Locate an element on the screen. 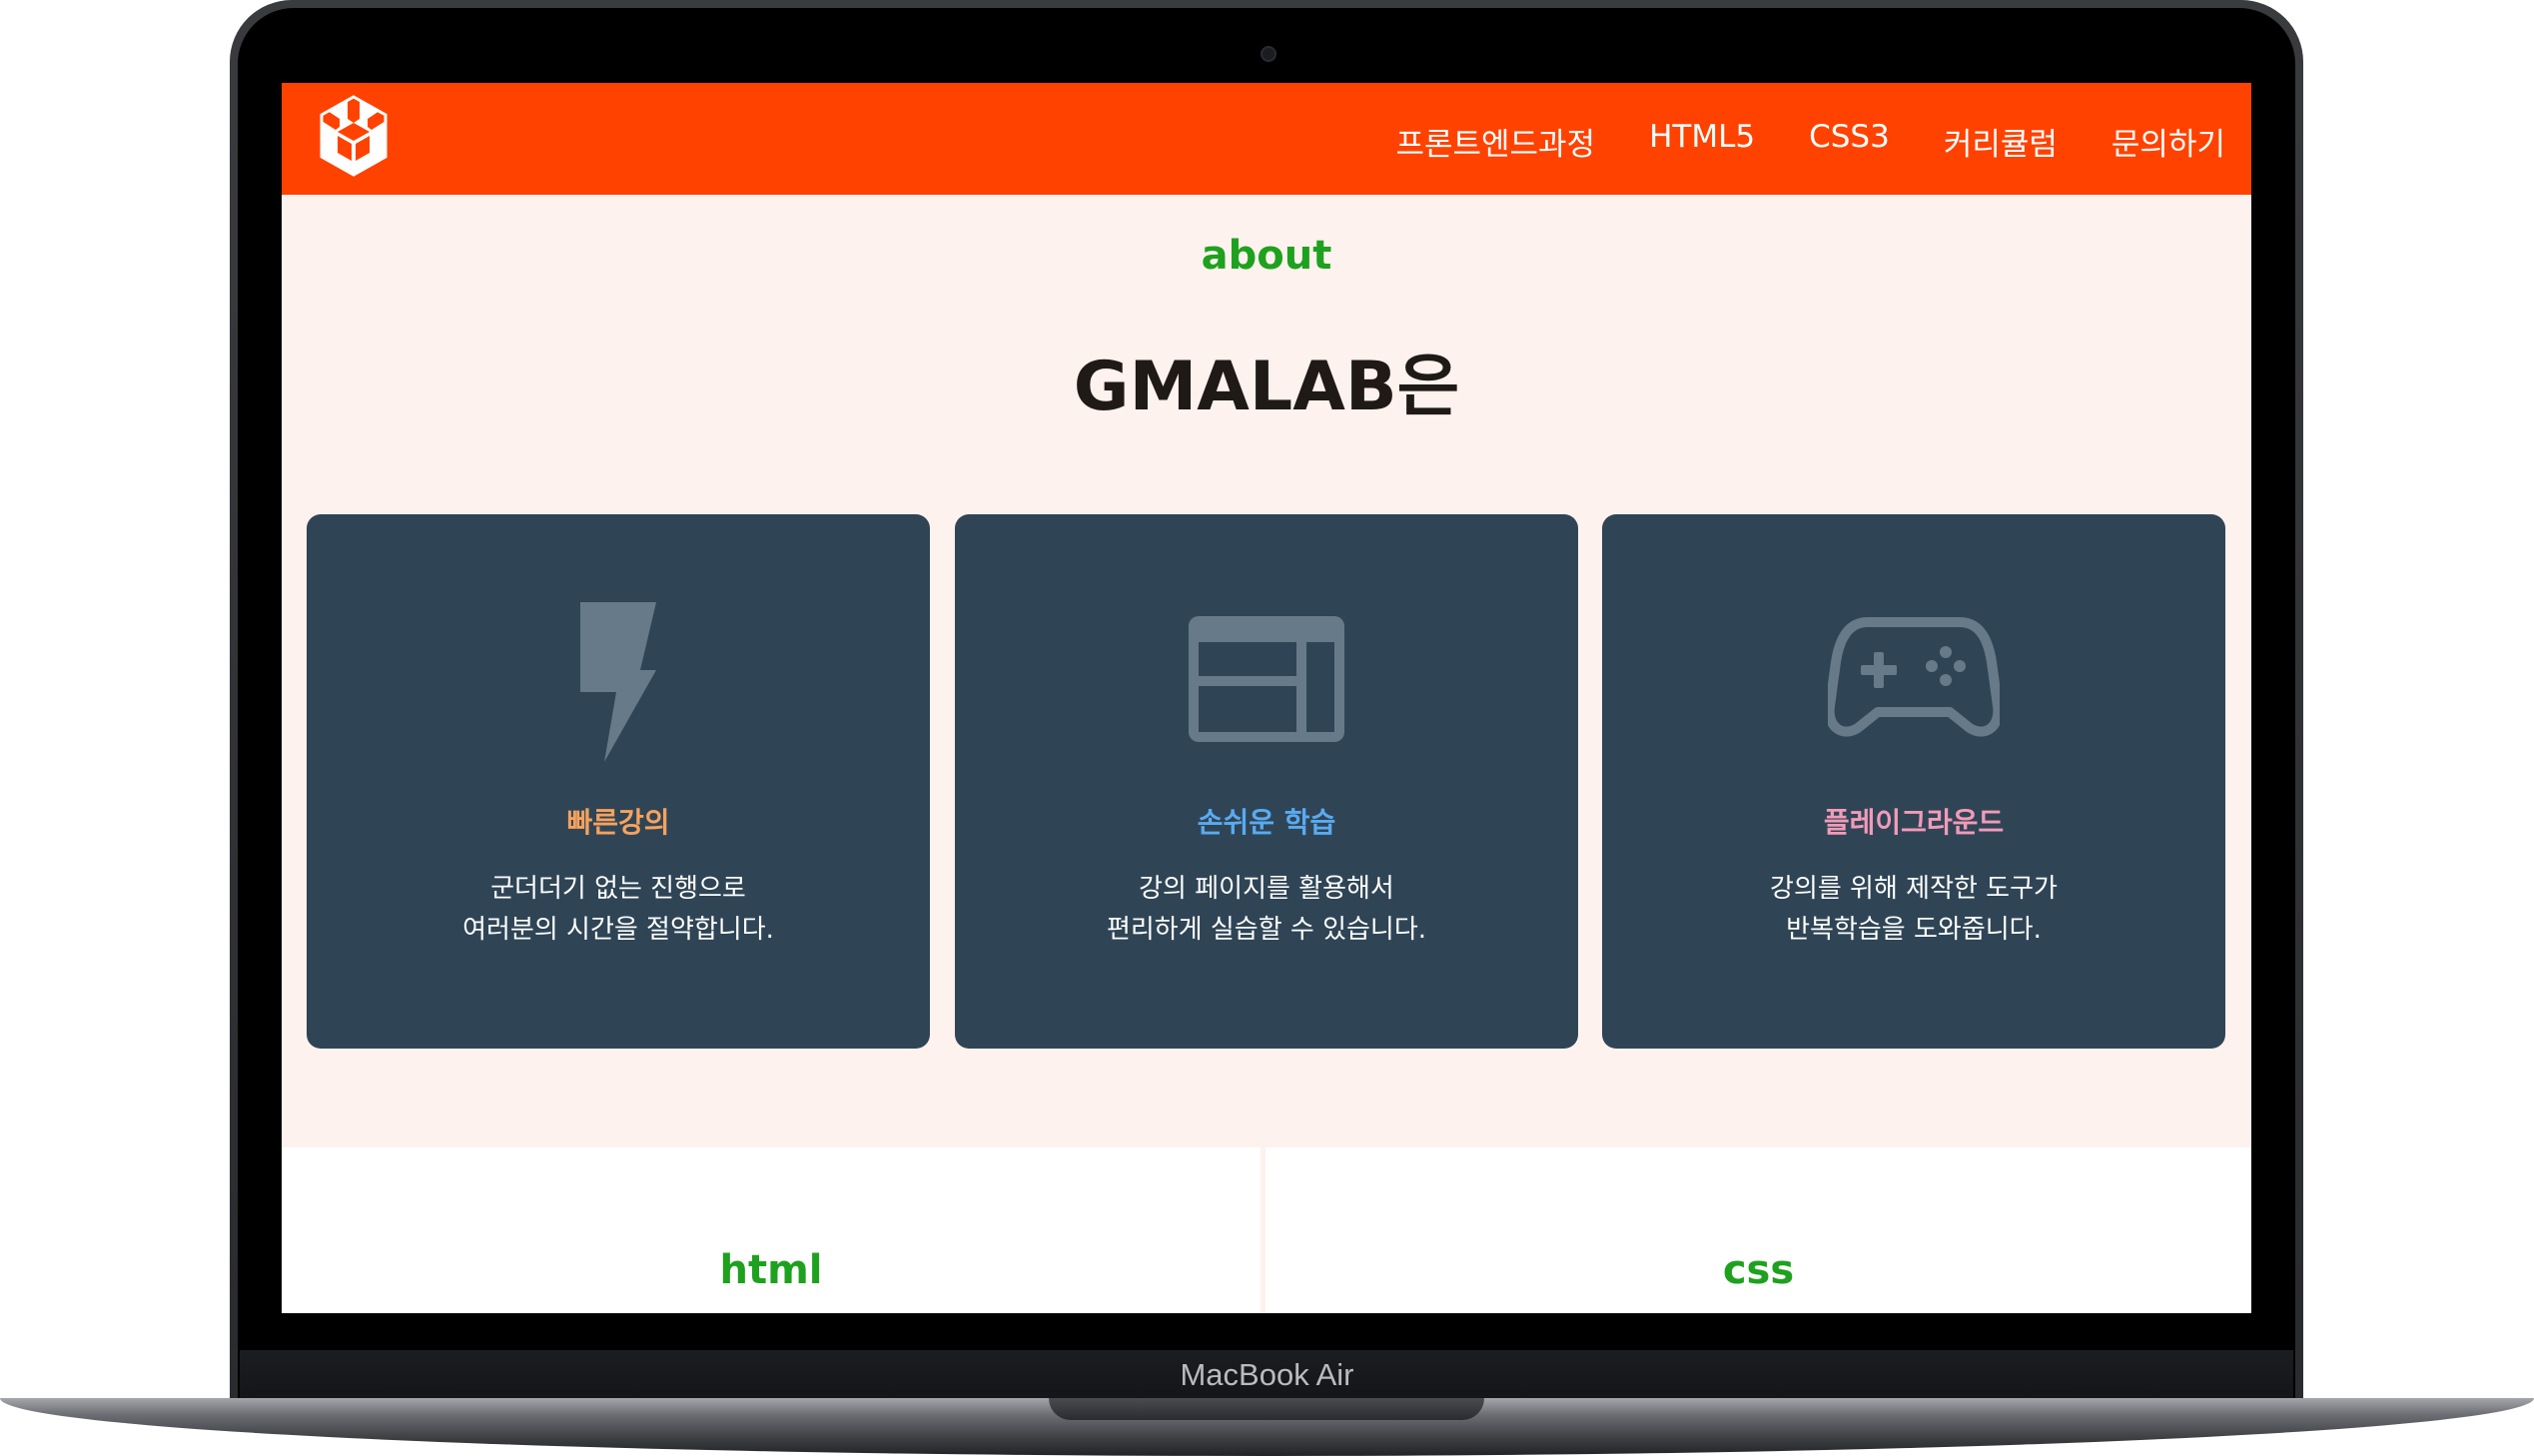  card-desc-line: 편리하게 실습할 수 있습니다. is located at coordinates (1267, 930).